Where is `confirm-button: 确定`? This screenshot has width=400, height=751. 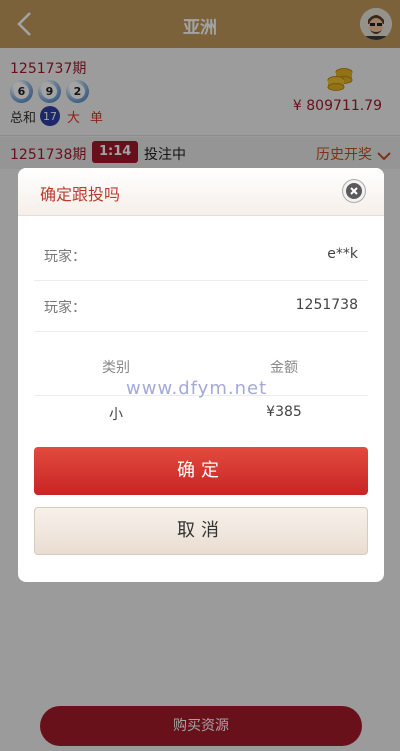 confirm-button: 确定 is located at coordinates (201, 471).